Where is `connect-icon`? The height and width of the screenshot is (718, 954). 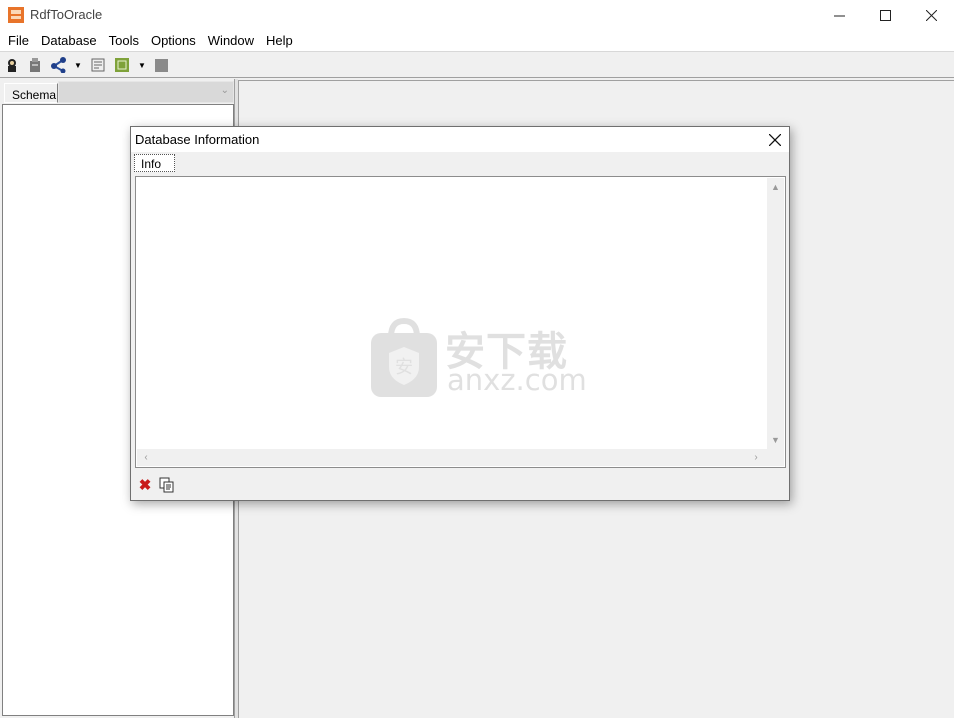 connect-icon is located at coordinates (12, 65).